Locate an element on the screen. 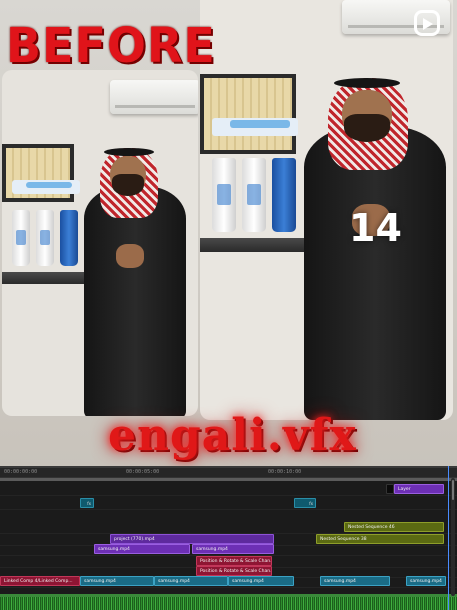  reel-play-icon is located at coordinates (427, 23).